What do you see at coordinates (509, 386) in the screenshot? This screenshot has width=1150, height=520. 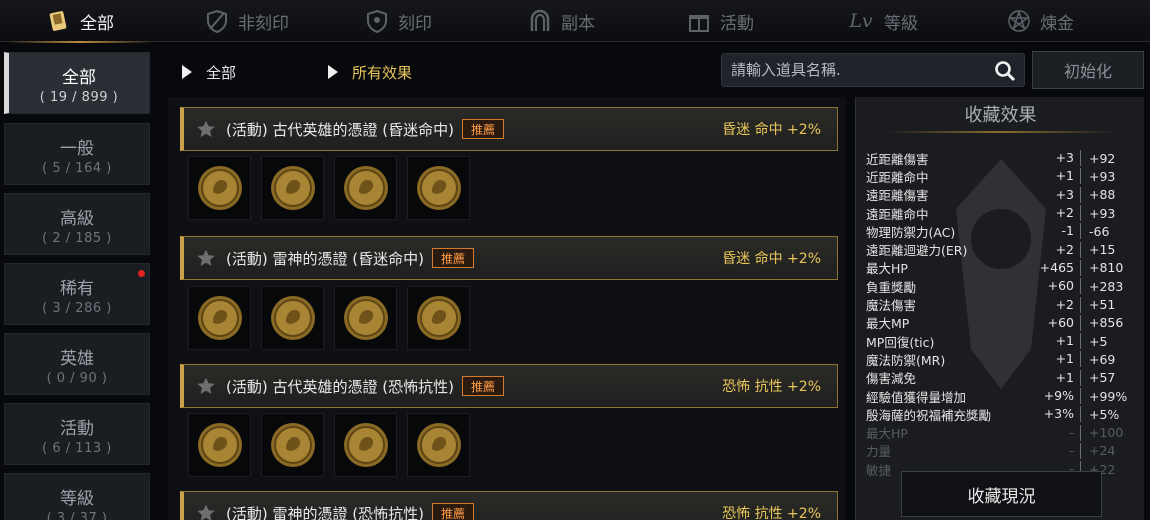 I see `item-row-header: (活動) 古代英雄的憑證 (恐怖抗性) 推薦 恐怖 抗性 +2%` at bounding box center [509, 386].